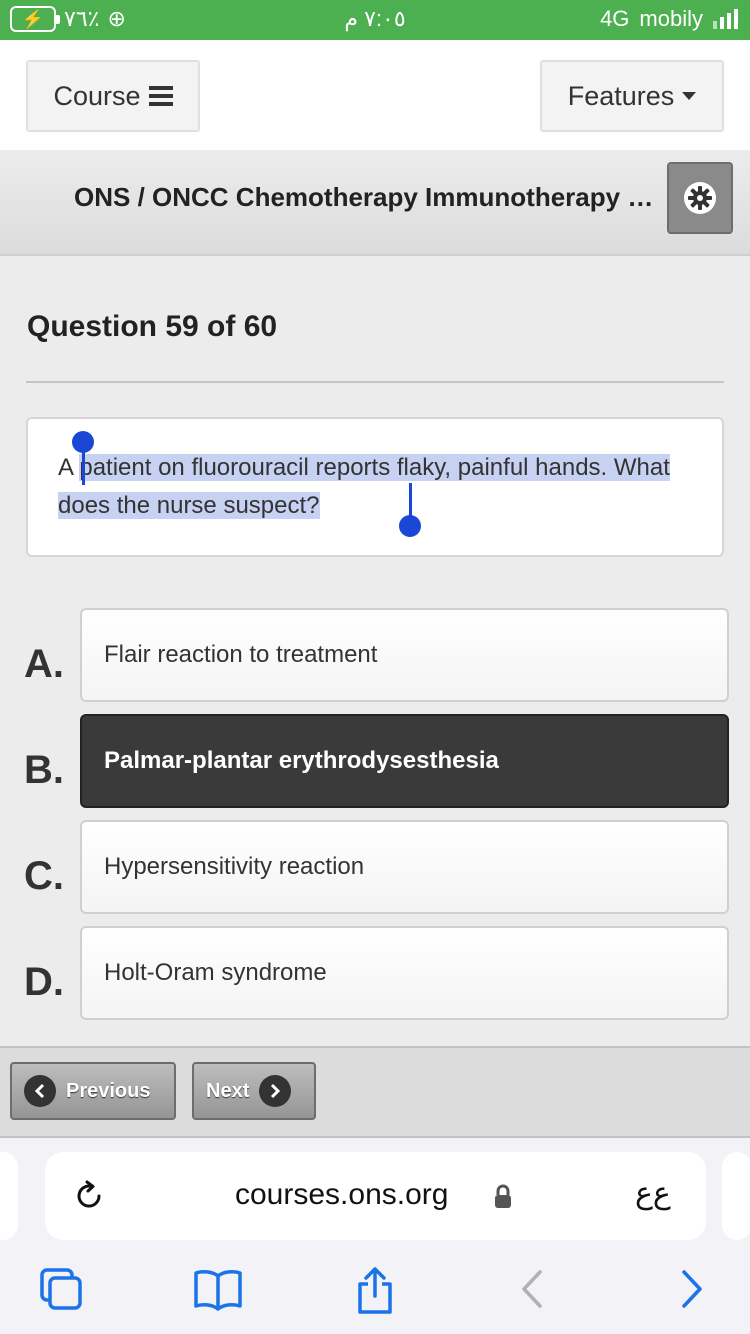 The height and width of the screenshot is (1334, 750). Describe the element at coordinates (689, 96) in the screenshot. I see `caret-down-icon` at that location.